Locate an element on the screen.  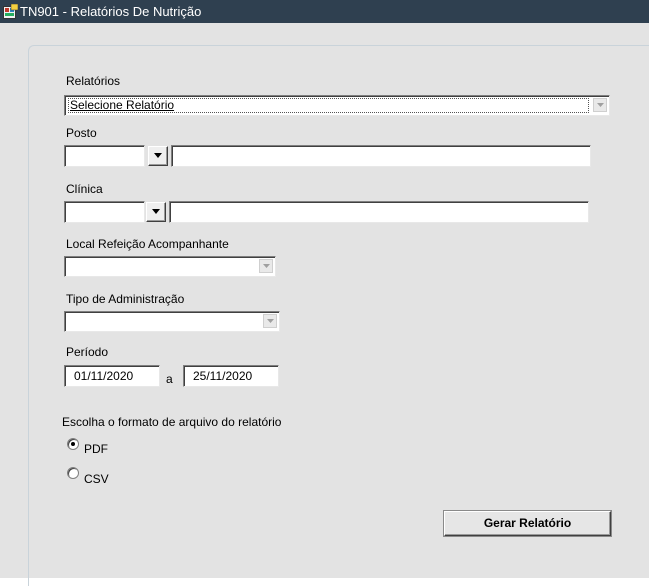
clinica-label: Clínica is located at coordinates (84, 189).